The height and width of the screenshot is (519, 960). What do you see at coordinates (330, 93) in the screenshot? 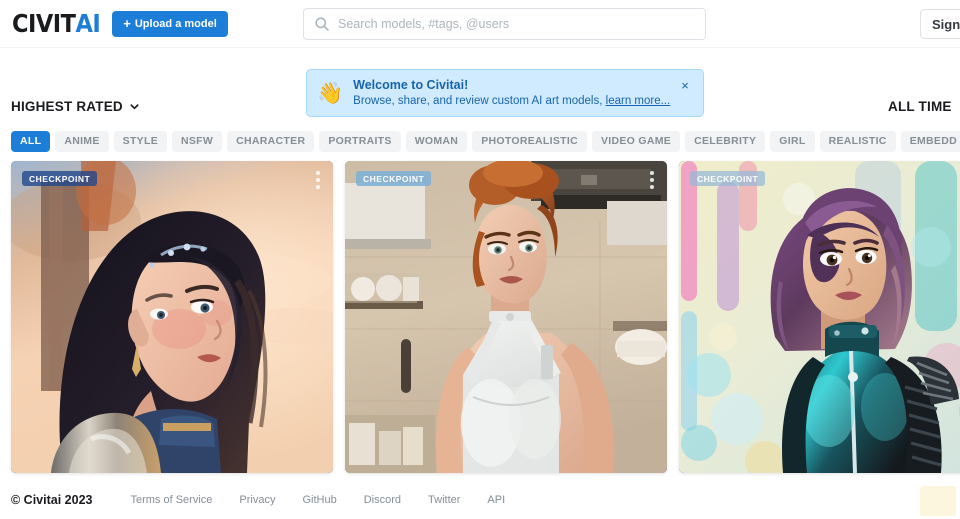
I see `waving-hand-icon: 👋` at bounding box center [330, 93].